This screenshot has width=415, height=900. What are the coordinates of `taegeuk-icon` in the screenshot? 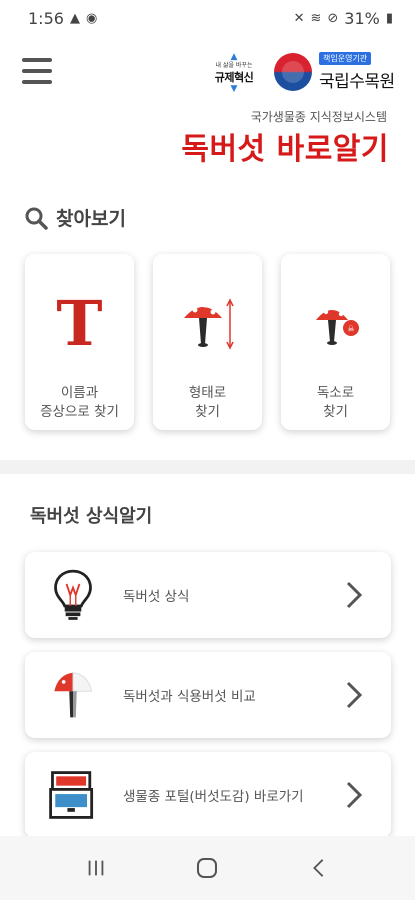 It's located at (293, 72).